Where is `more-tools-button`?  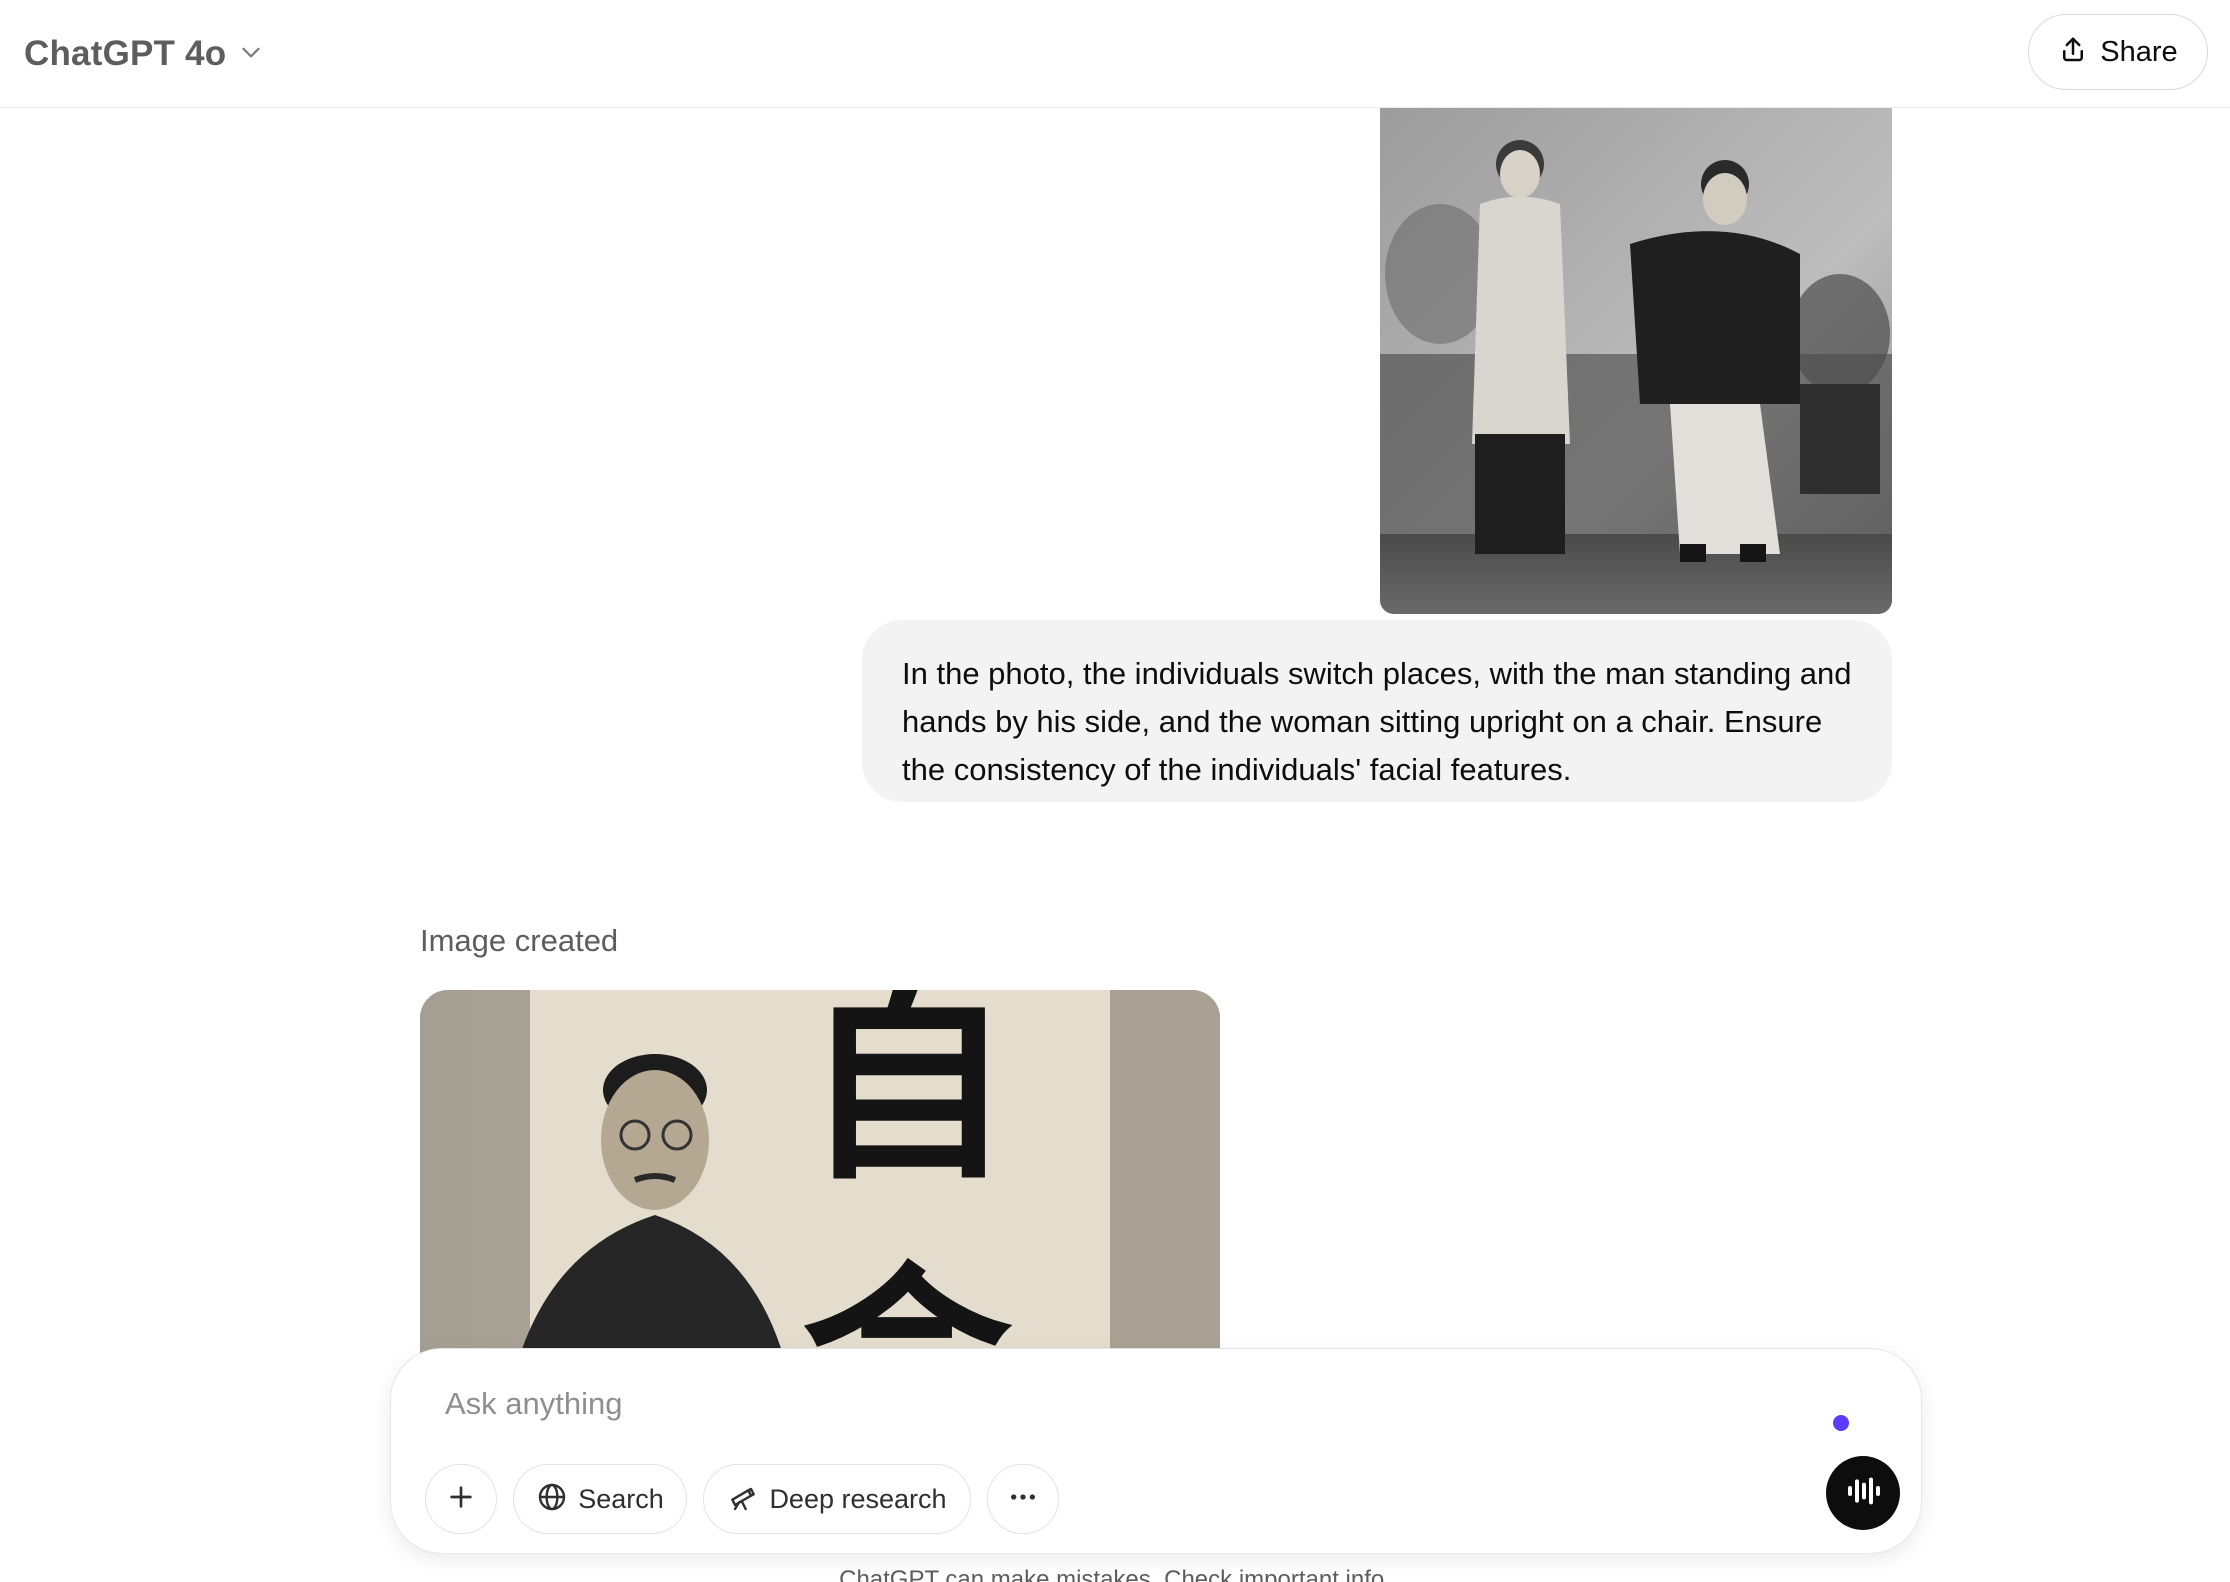
more-tools-button is located at coordinates (1023, 1499).